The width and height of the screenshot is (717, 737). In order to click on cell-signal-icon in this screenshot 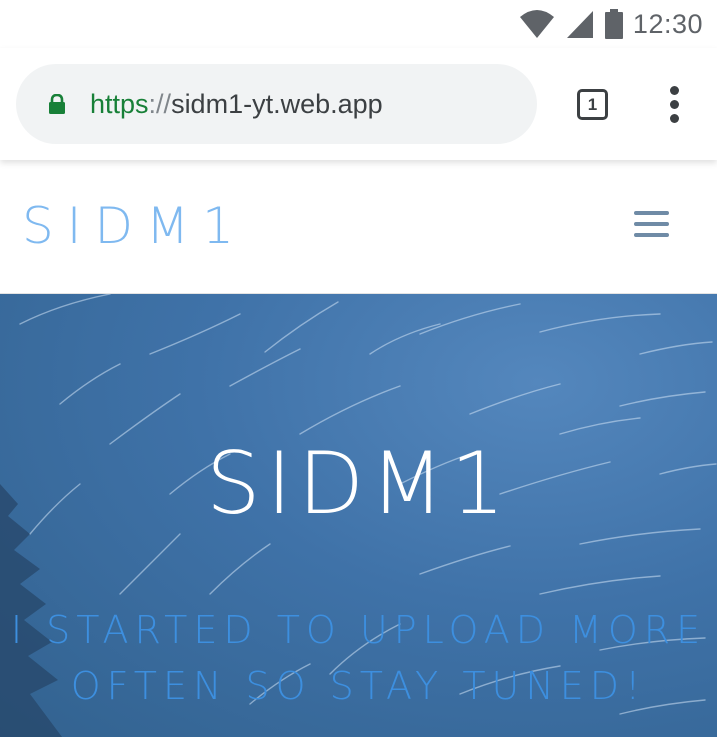, I will do `click(579, 24)`.